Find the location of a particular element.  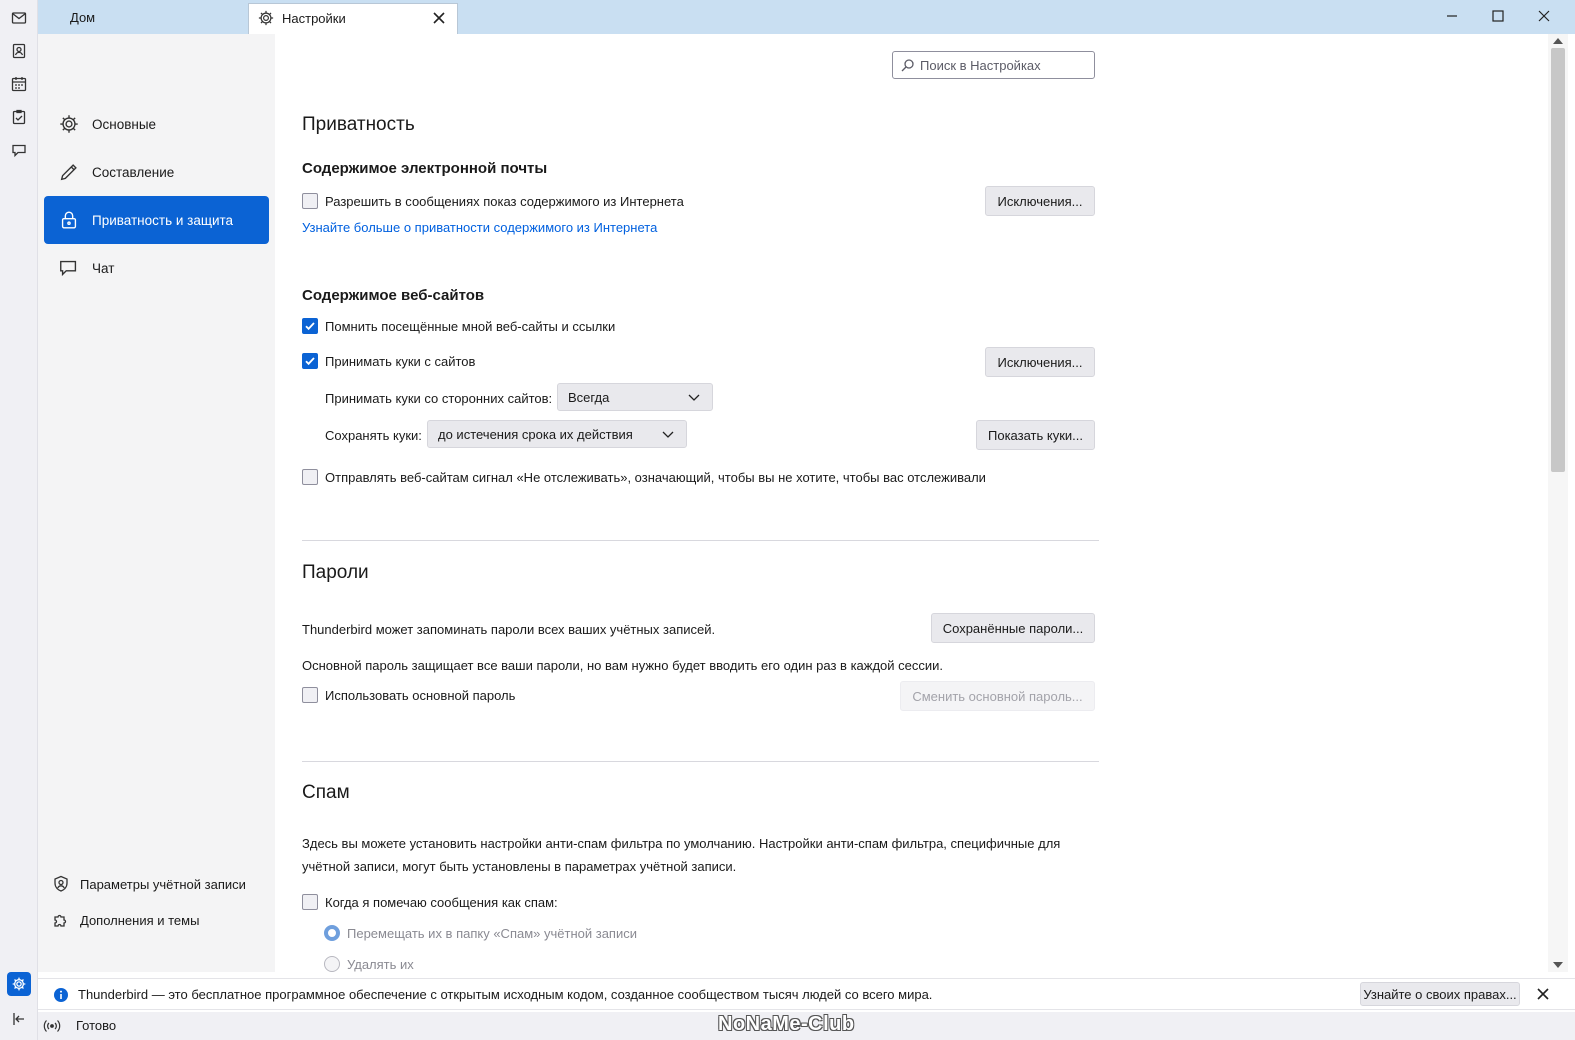

category-label: Составление is located at coordinates (133, 172).